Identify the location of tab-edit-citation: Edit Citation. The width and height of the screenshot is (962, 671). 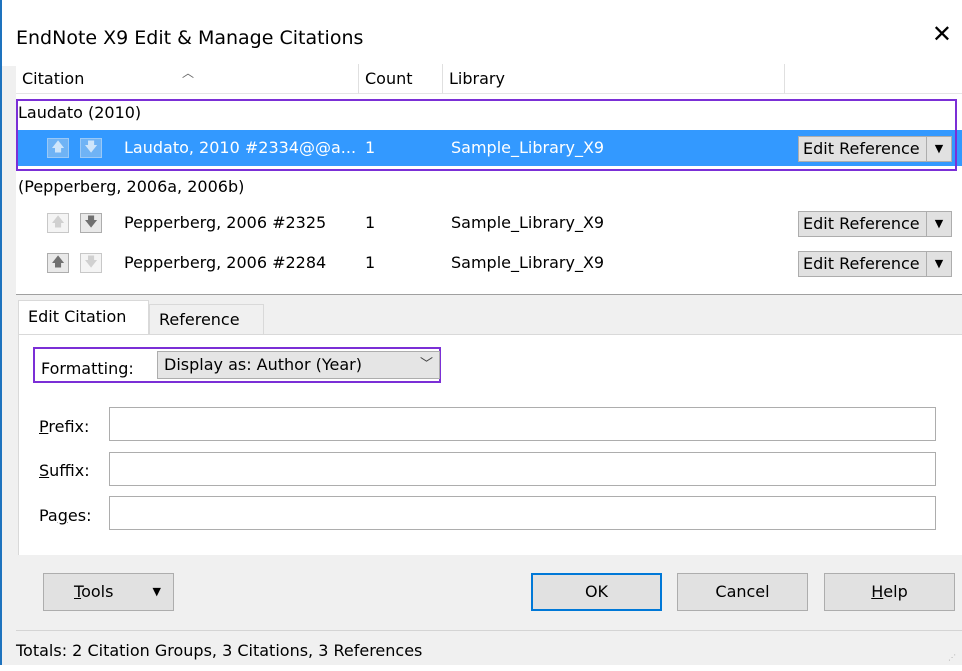
(83, 317).